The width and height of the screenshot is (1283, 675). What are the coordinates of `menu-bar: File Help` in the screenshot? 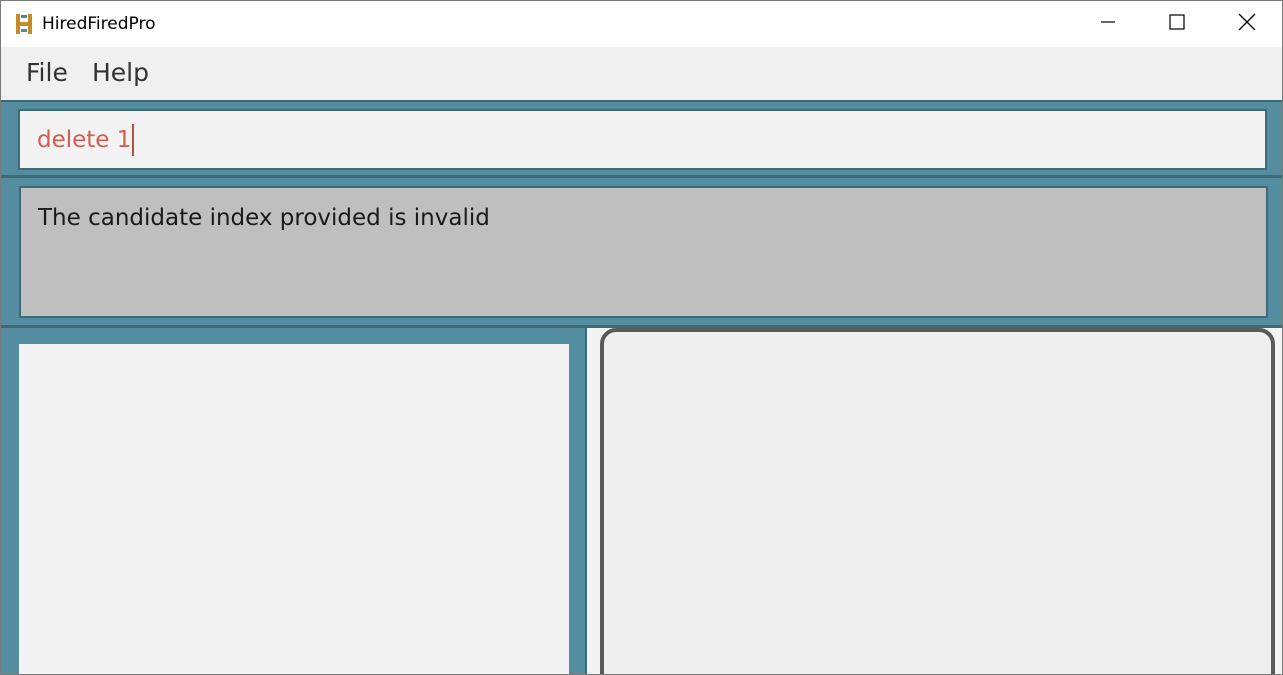 It's located at (641, 73).